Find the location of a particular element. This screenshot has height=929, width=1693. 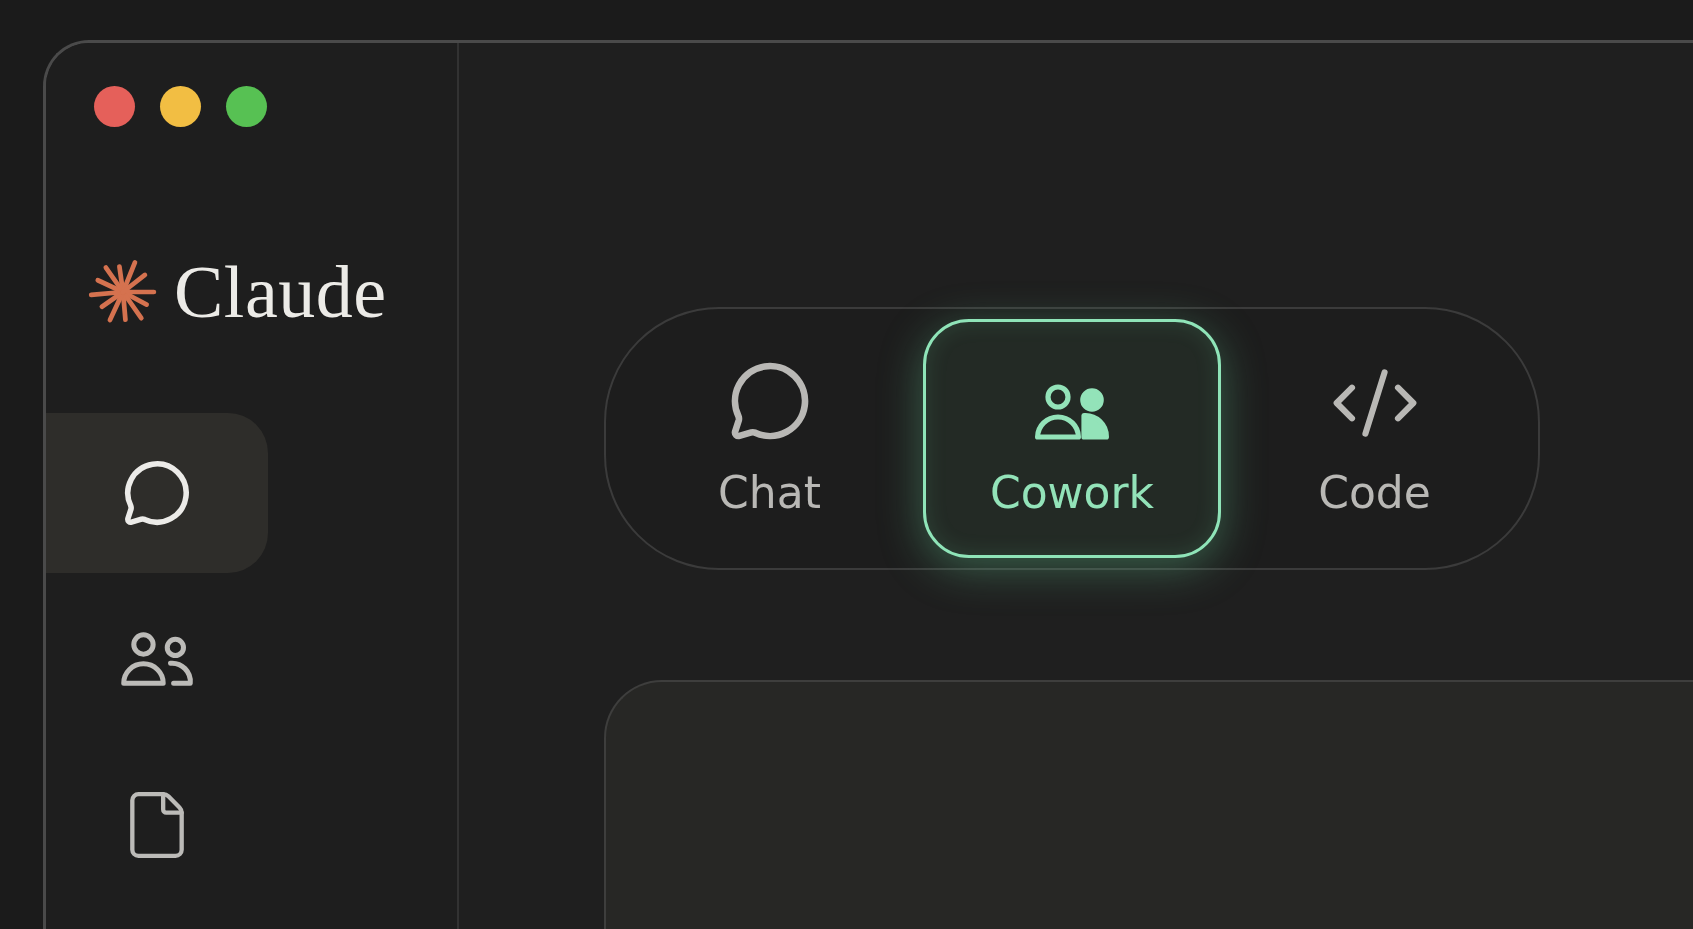

mode-tab: Code is located at coordinates (1374, 438).